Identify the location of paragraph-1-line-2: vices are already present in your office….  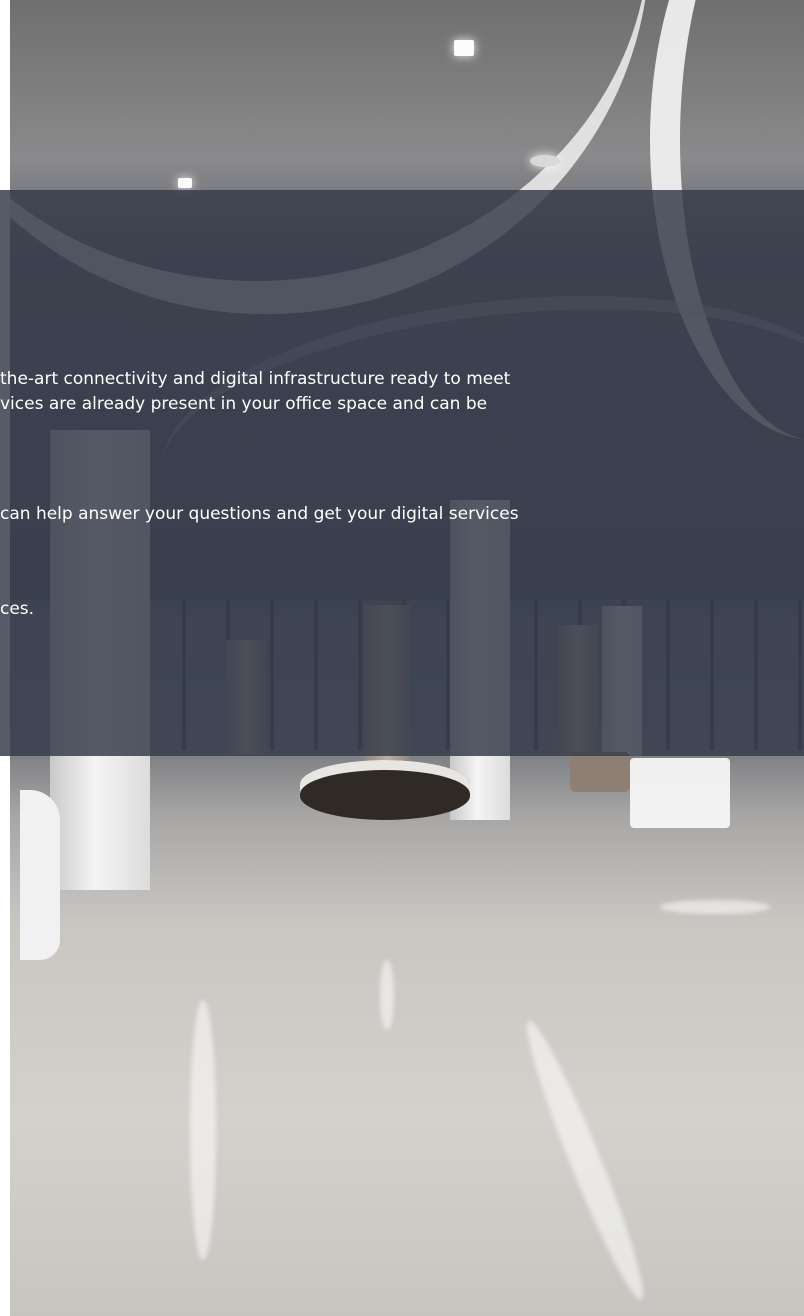
(244, 404).